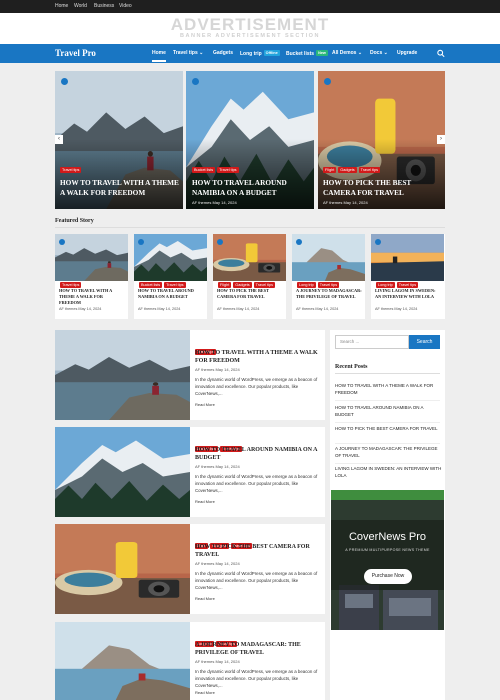 This screenshot has height=700, width=500. Describe the element at coordinates (382, 187) in the screenshot. I see `hero-title: HOW TO PICK THE BEST CAMERA FOR TRAVEL` at that location.